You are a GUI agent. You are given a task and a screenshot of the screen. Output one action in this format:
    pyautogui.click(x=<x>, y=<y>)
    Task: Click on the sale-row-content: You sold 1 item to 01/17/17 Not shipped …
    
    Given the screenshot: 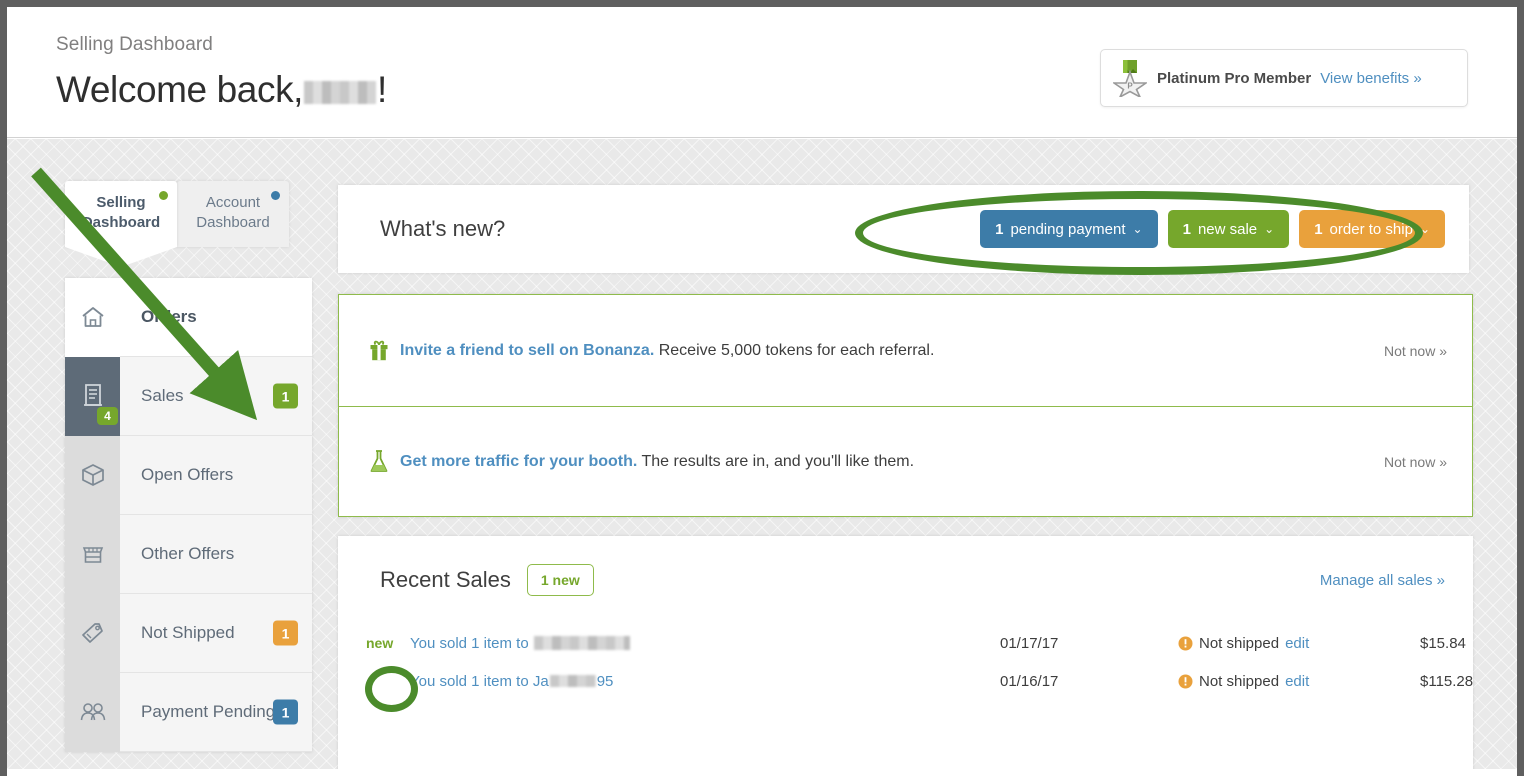 What is the action you would take?
    pyautogui.click(x=938, y=643)
    